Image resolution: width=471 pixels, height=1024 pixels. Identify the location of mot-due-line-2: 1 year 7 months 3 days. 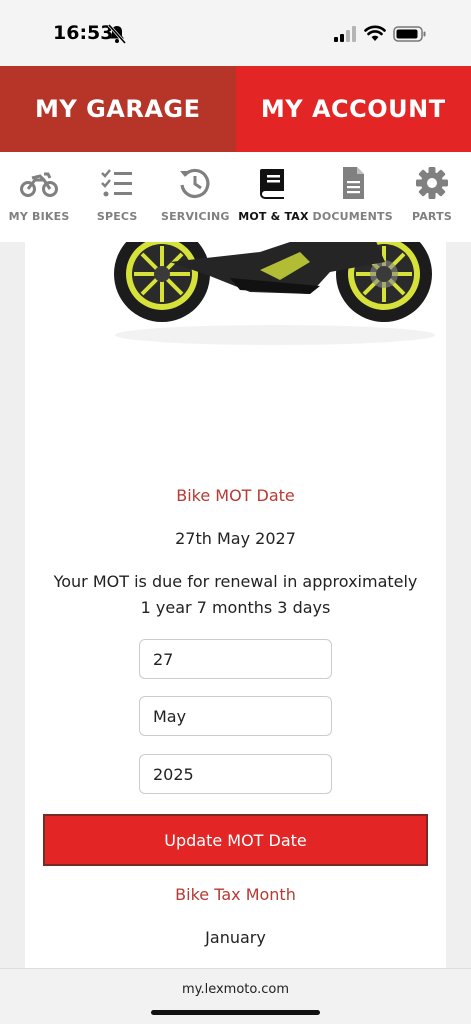
(235, 607).